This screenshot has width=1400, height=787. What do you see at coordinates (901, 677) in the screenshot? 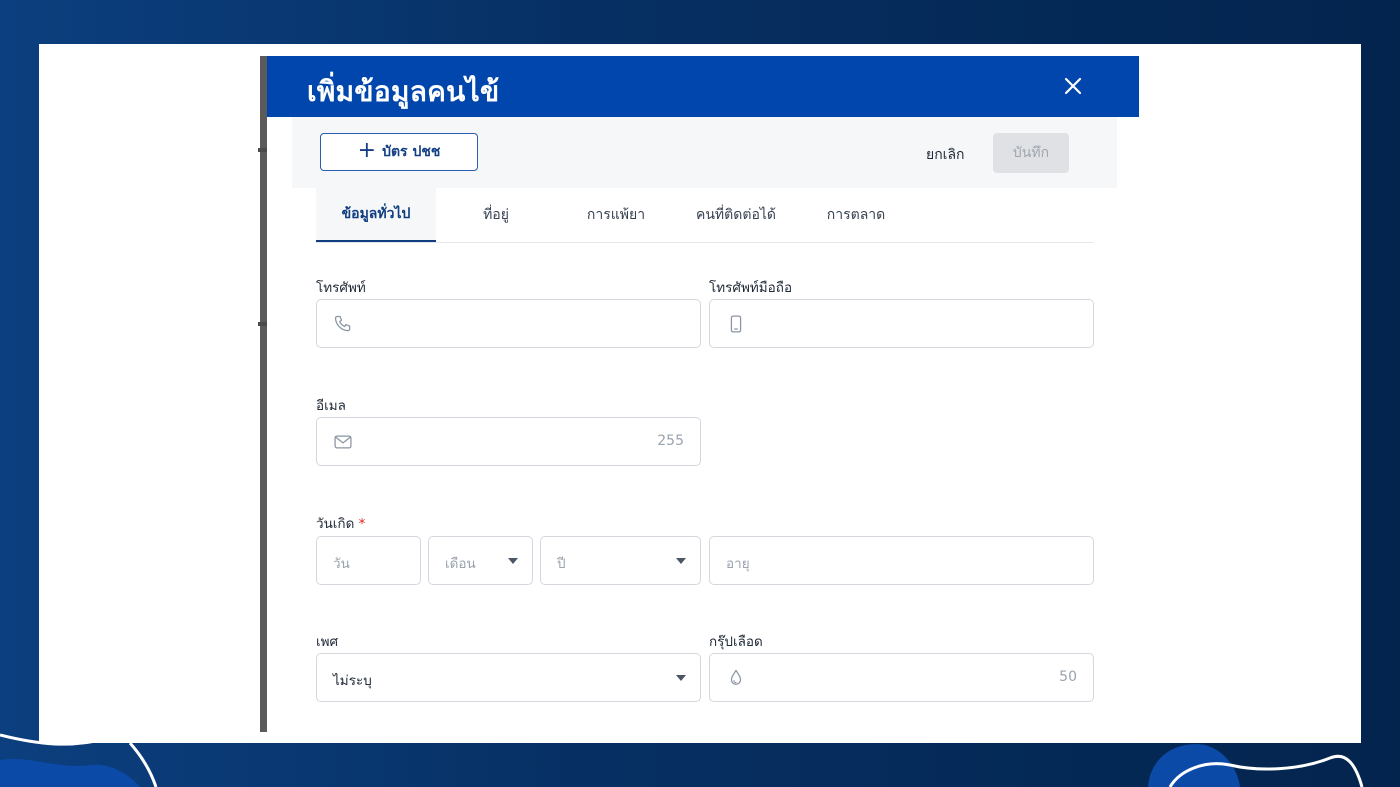
I see `blood-group-field: 50` at bounding box center [901, 677].